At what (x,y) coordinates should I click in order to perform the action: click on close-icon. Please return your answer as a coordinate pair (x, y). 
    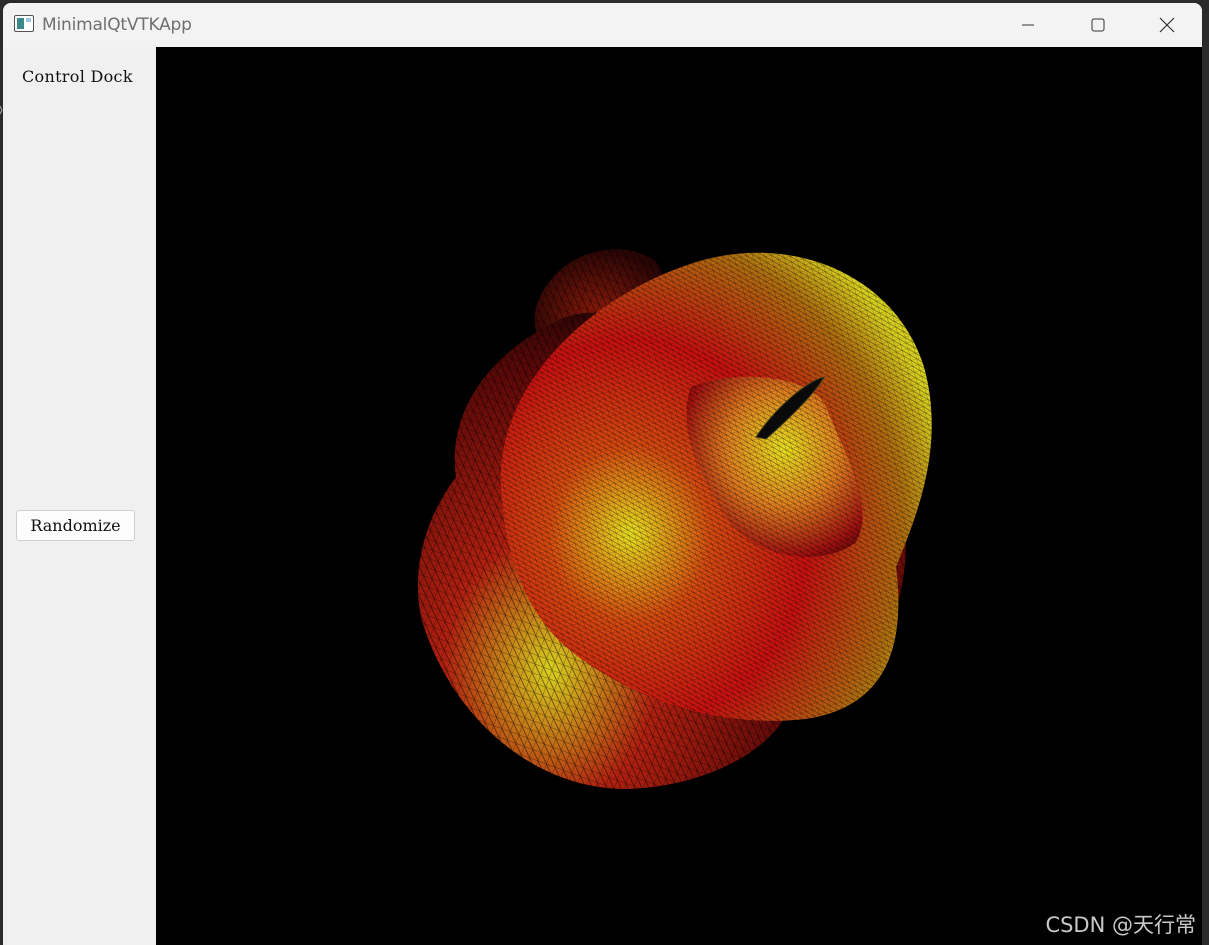
    Looking at the image, I should click on (1167, 25).